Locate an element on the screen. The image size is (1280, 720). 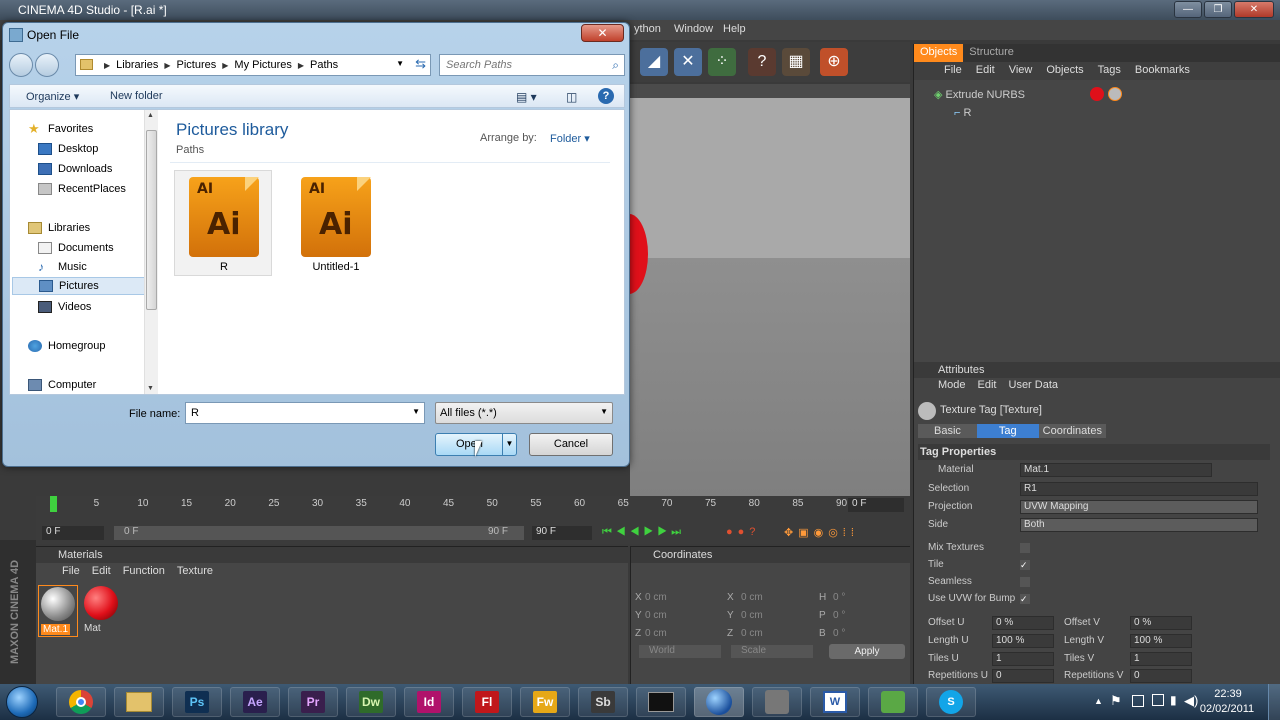
taskbar-premiere: Pr is located at coordinates (313, 702).